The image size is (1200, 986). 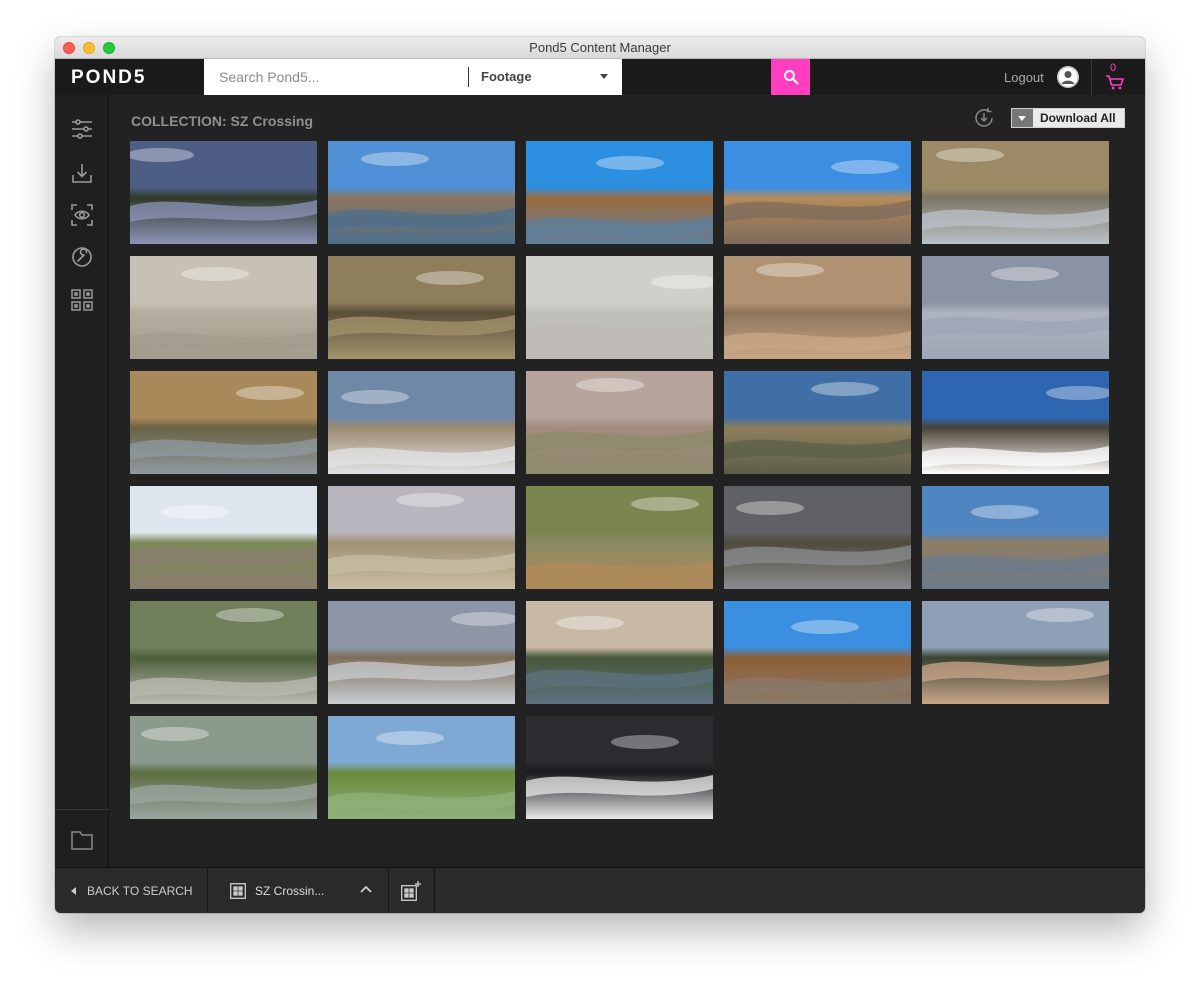 I want to click on search-button, so click(x=790, y=77).